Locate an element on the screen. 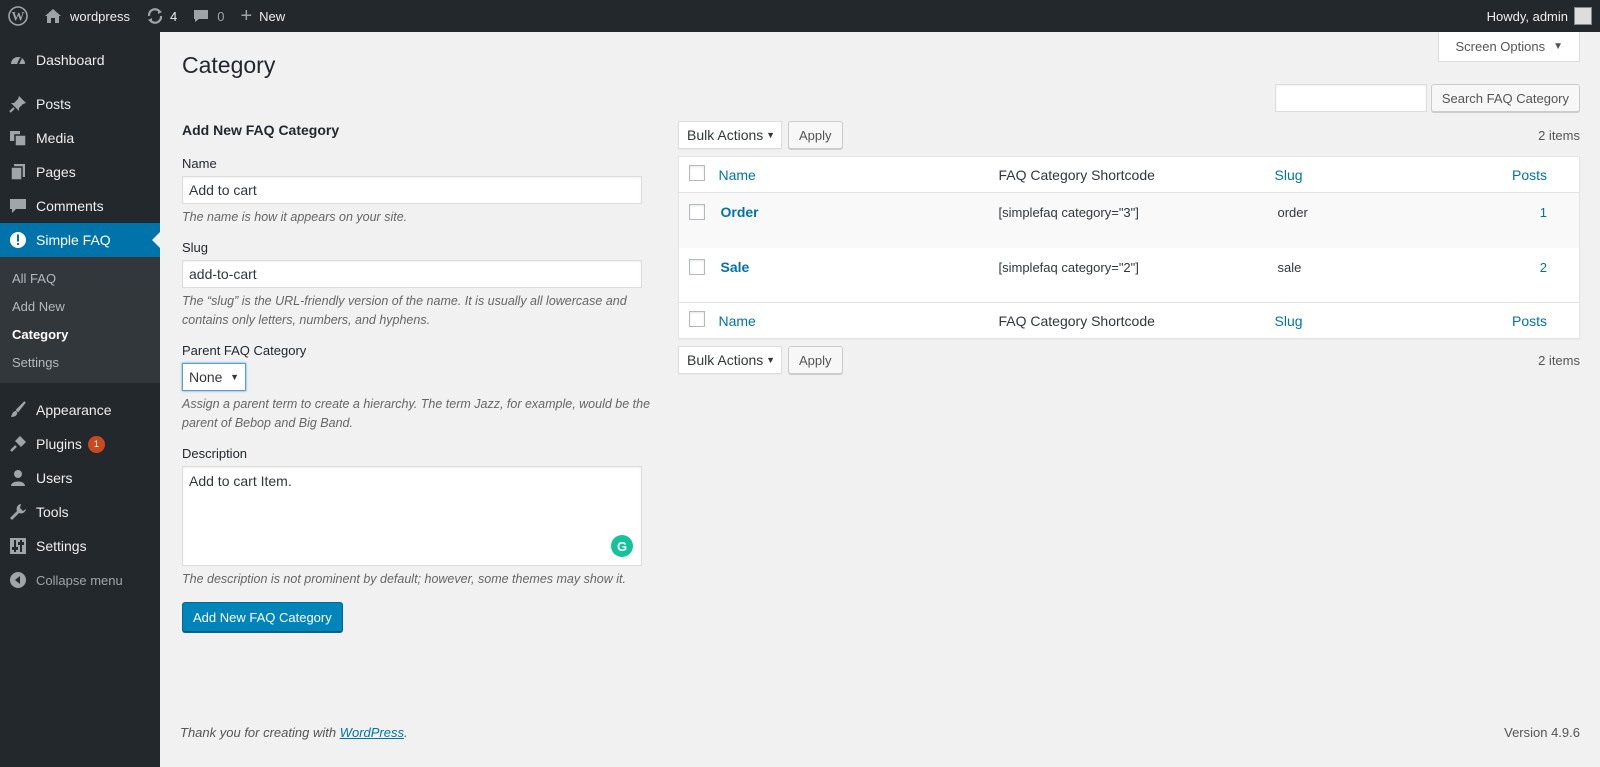  table-row: Order [simplefaq category="3"] order 1 is located at coordinates (1129, 220).